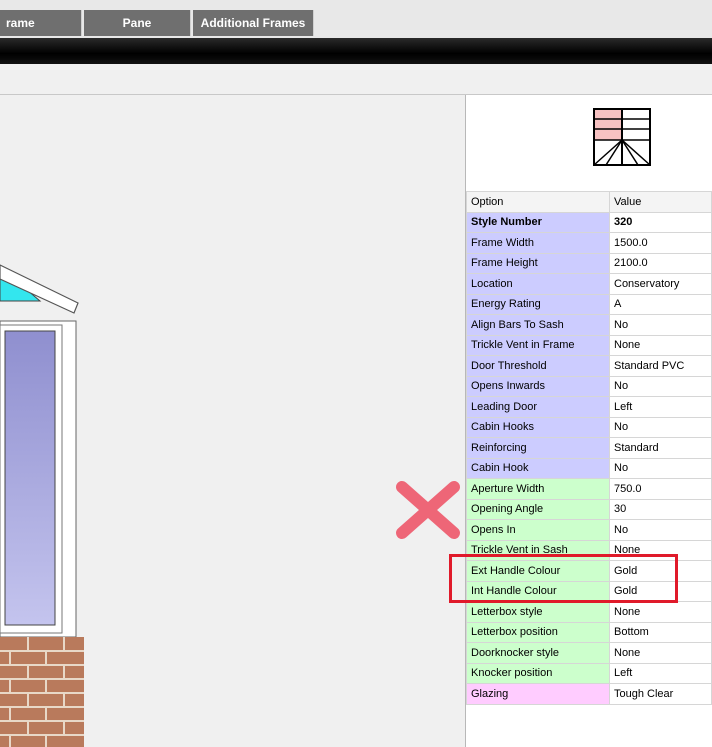 Image resolution: width=712 pixels, height=747 pixels. I want to click on table-row: Opening Angle 30, so click(589, 509).